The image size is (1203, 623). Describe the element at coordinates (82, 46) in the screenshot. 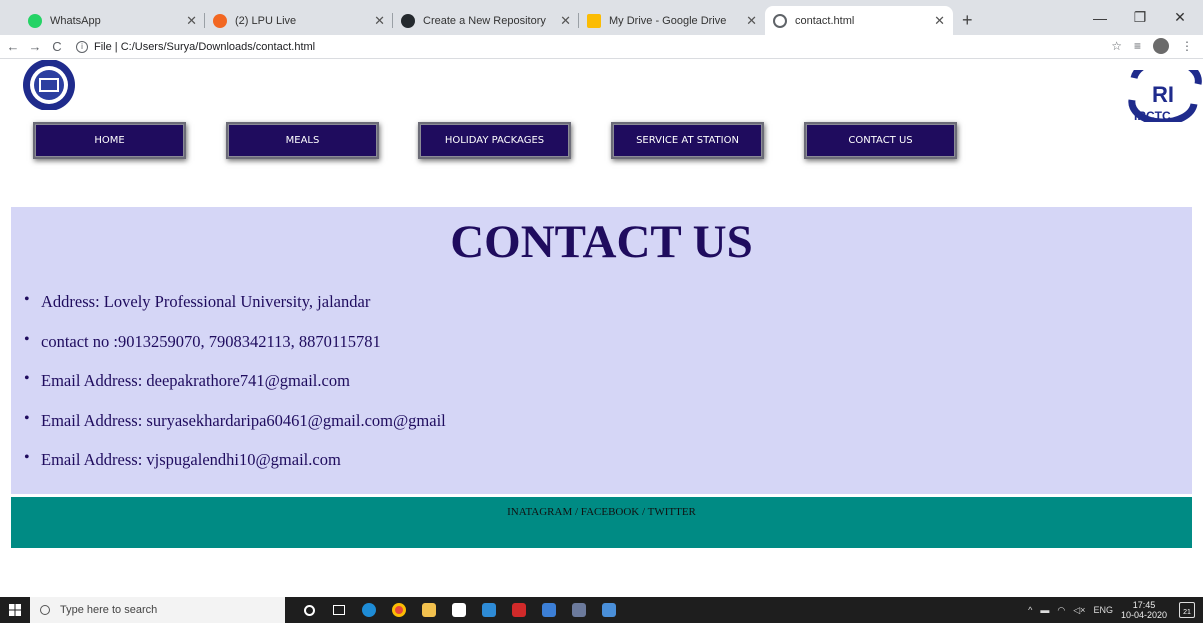

I see `info-icon: i` at that location.